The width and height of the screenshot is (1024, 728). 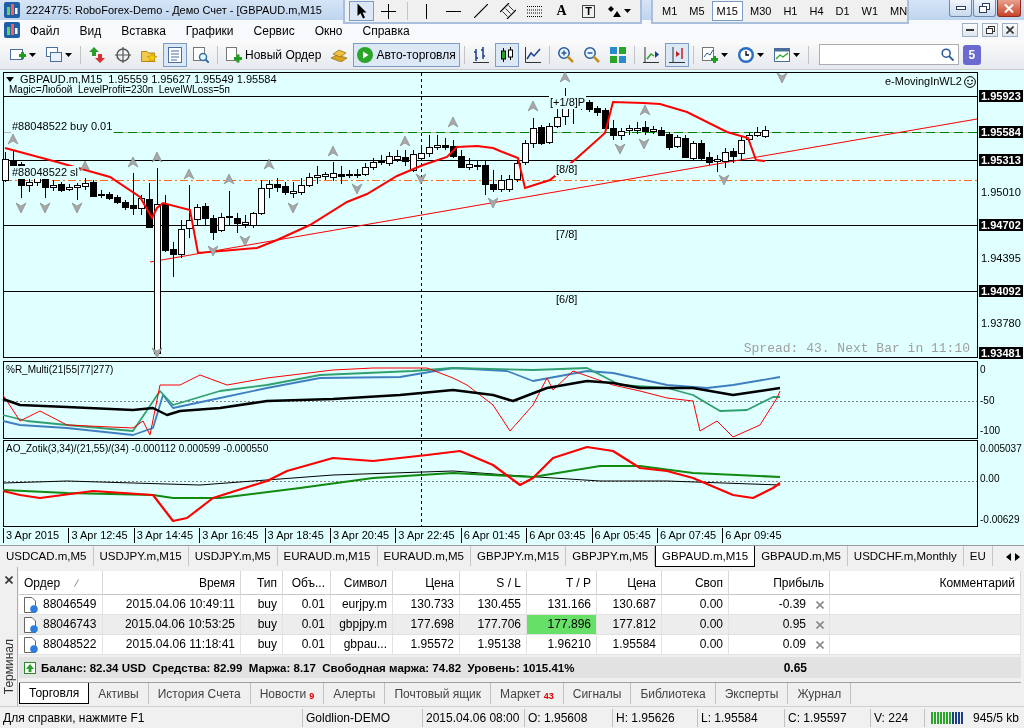 What do you see at coordinates (45, 31) in the screenshot?
I see `menu-item: Файл` at bounding box center [45, 31].